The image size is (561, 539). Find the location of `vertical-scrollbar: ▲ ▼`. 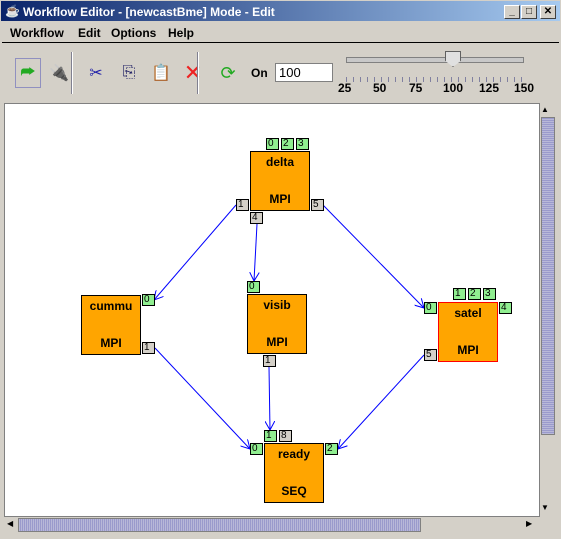

vertical-scrollbar: ▲ ▼ is located at coordinates (548, 310).